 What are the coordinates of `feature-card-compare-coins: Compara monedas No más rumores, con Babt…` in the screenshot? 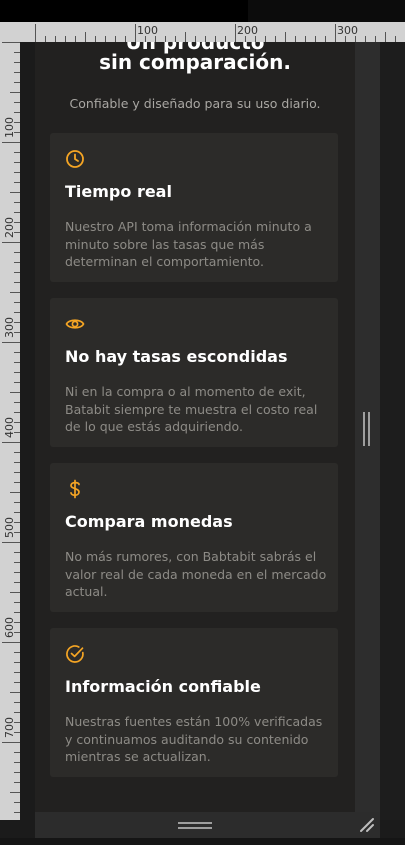 It's located at (194, 537).